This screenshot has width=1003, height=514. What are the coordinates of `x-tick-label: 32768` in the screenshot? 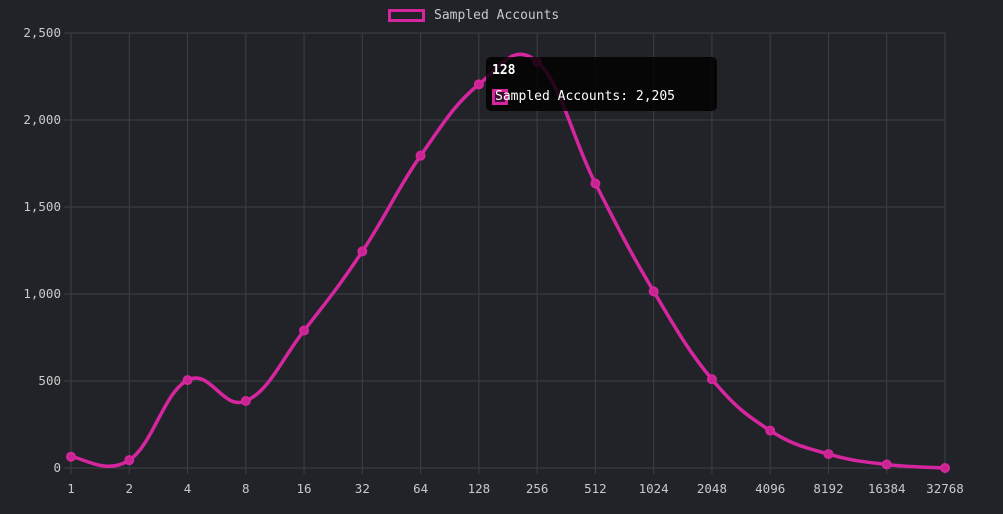 It's located at (945, 488).